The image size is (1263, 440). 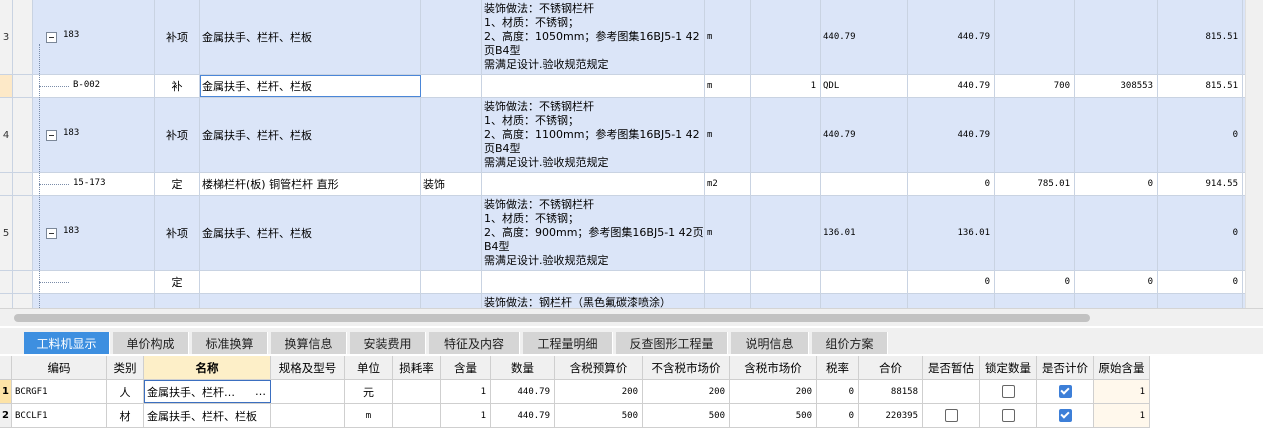 What do you see at coordinates (1065, 367) in the screenshot?
I see `col-header-is-priced: 是否计价` at bounding box center [1065, 367].